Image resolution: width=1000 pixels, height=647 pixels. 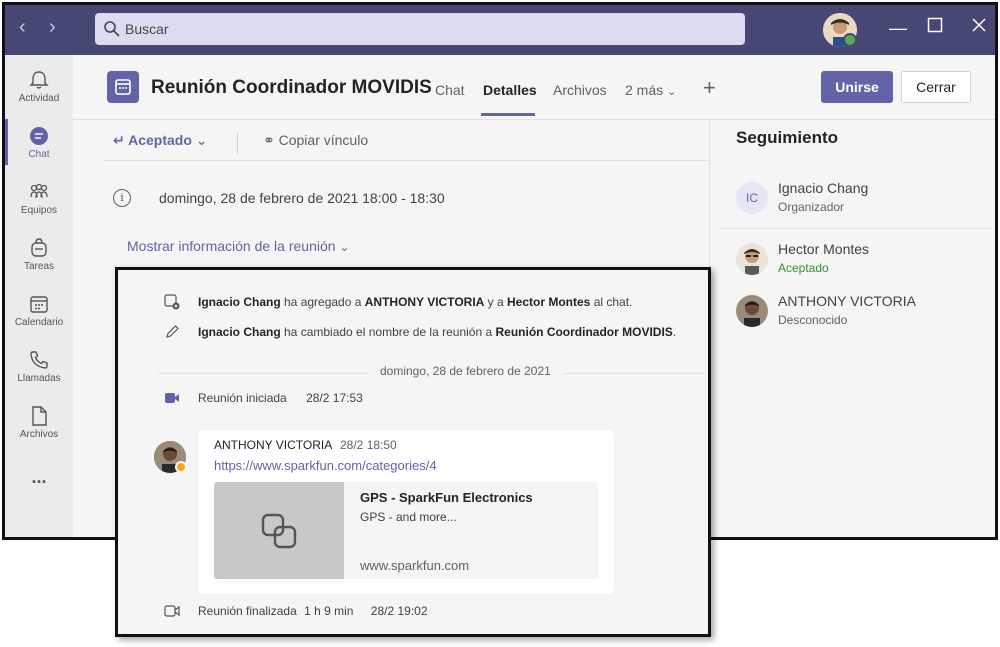 What do you see at coordinates (39, 360) in the screenshot?
I see `phone-icon` at bounding box center [39, 360].